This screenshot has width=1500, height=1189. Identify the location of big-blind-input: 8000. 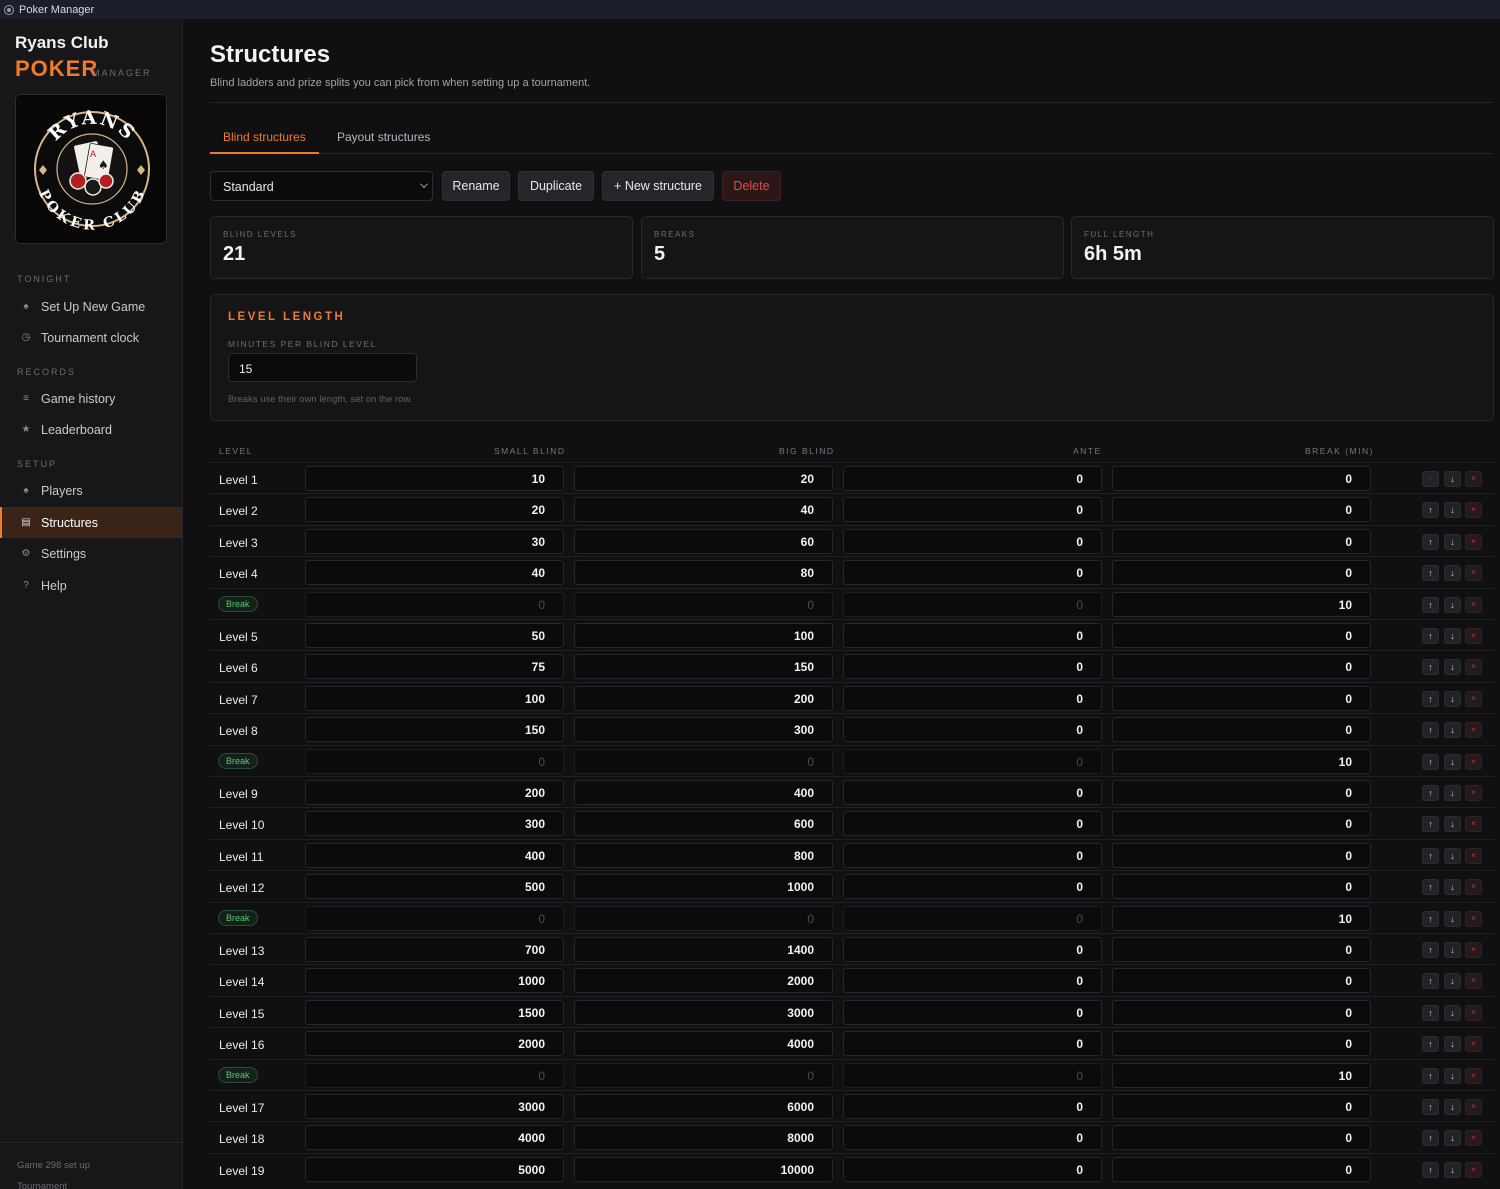
(703, 1138).